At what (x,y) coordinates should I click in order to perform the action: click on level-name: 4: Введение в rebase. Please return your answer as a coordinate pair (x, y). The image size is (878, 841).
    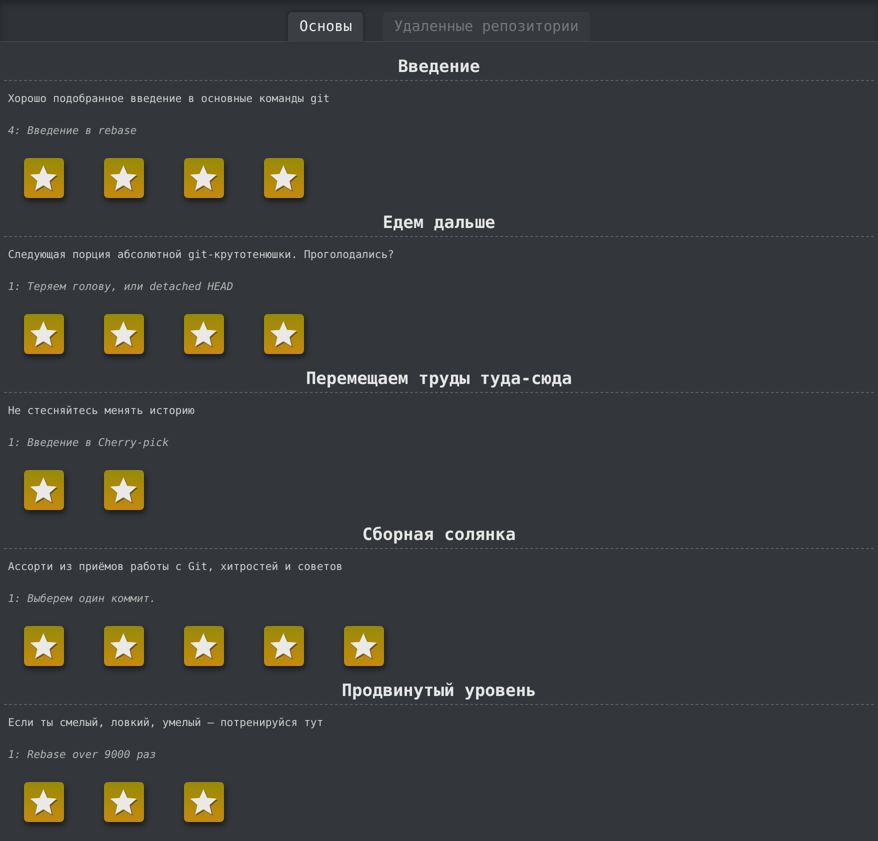
    Looking at the image, I should click on (73, 131).